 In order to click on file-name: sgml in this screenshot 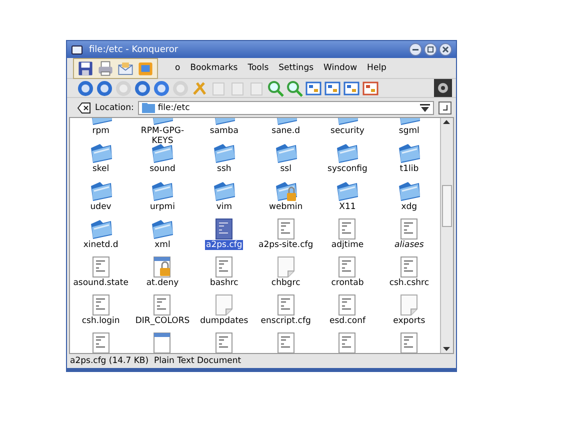, I will do `click(409, 131)`.